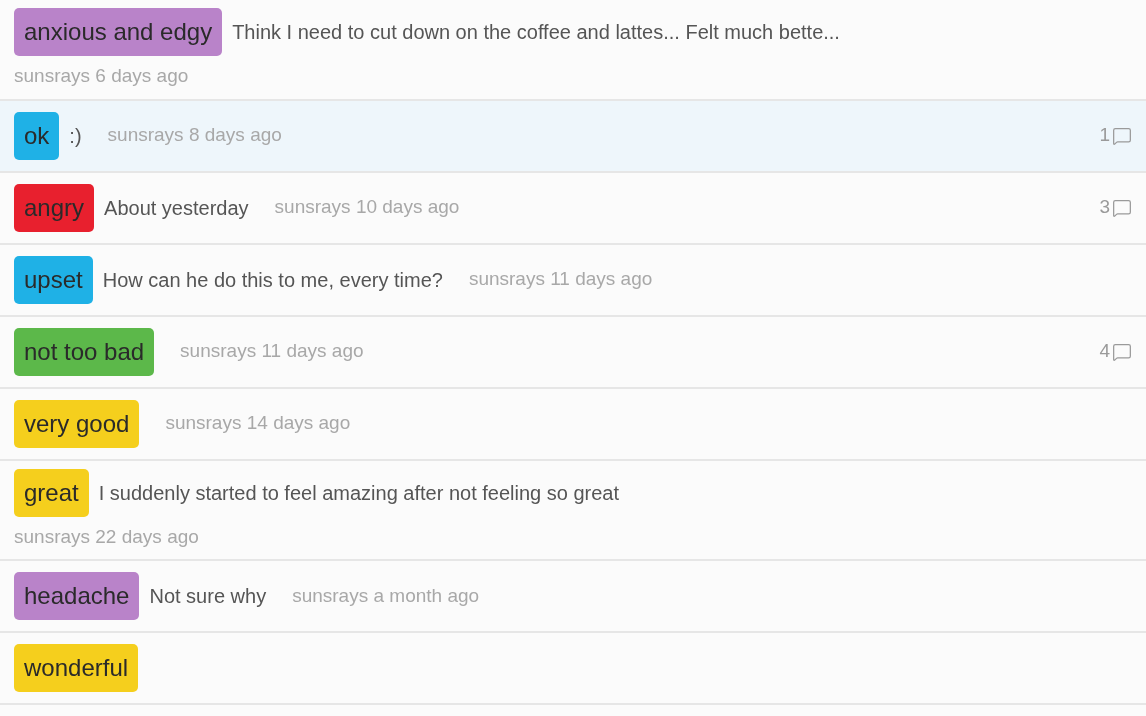 This screenshot has height=716, width=1146. What do you see at coordinates (1104, 351) in the screenshot?
I see `comment-count: 4` at bounding box center [1104, 351].